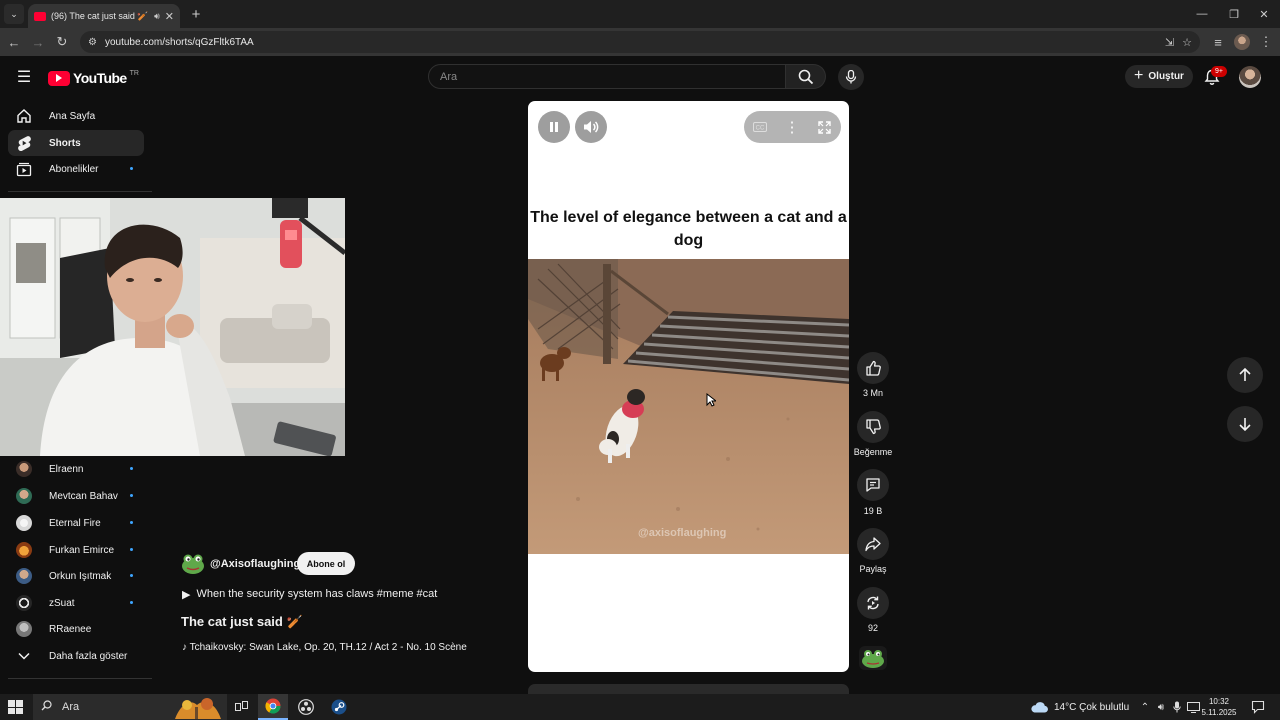 This screenshot has height=720, width=1280. Describe the element at coordinates (1145, 707) in the screenshot. I see `tray-chevron-icon: ⌃` at that location.